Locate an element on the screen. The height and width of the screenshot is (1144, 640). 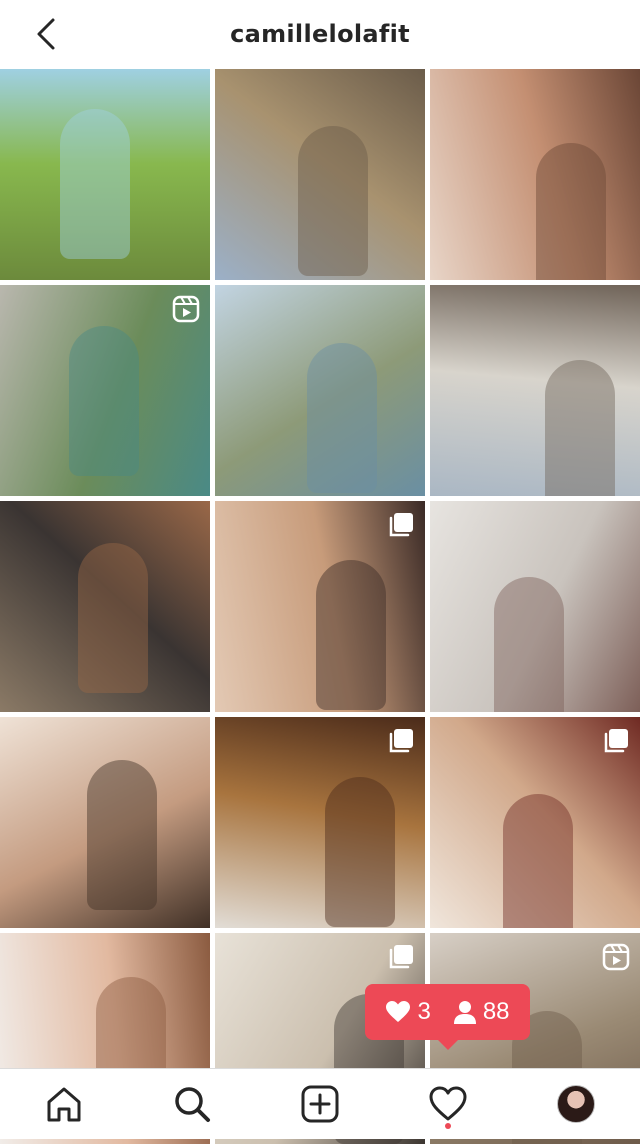
profile-avatar is located at coordinates (576, 1104).